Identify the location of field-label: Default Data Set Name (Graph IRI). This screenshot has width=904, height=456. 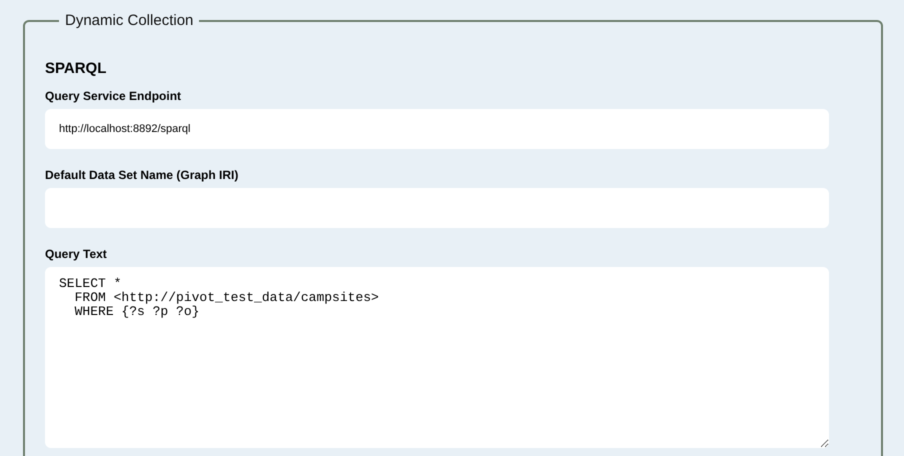
(142, 175).